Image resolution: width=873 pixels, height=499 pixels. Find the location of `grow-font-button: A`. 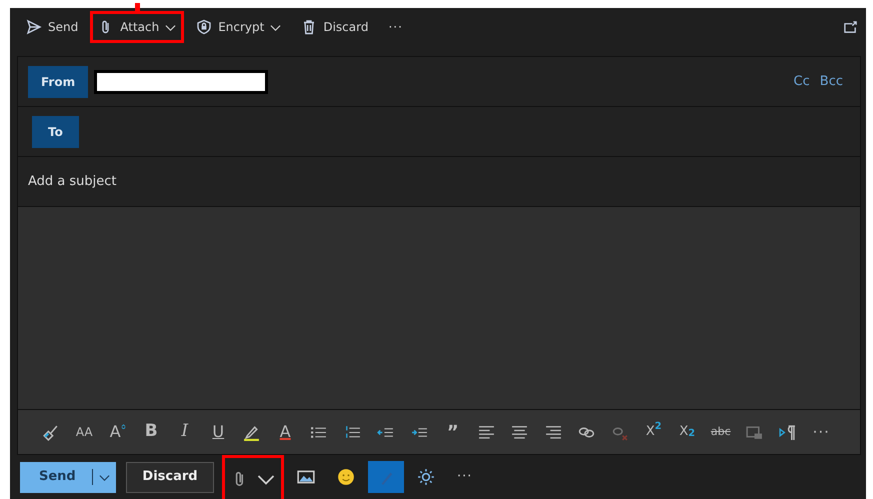

grow-font-button: A is located at coordinates (117, 432).